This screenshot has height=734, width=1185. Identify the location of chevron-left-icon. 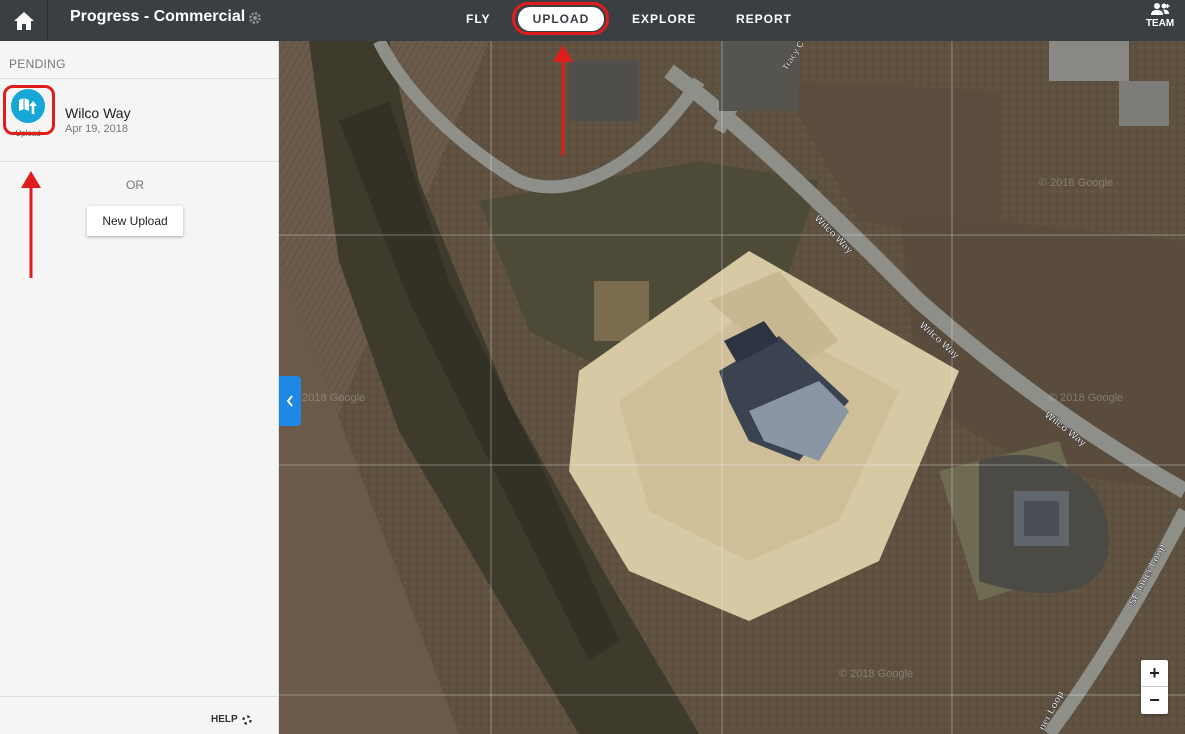
(289, 401).